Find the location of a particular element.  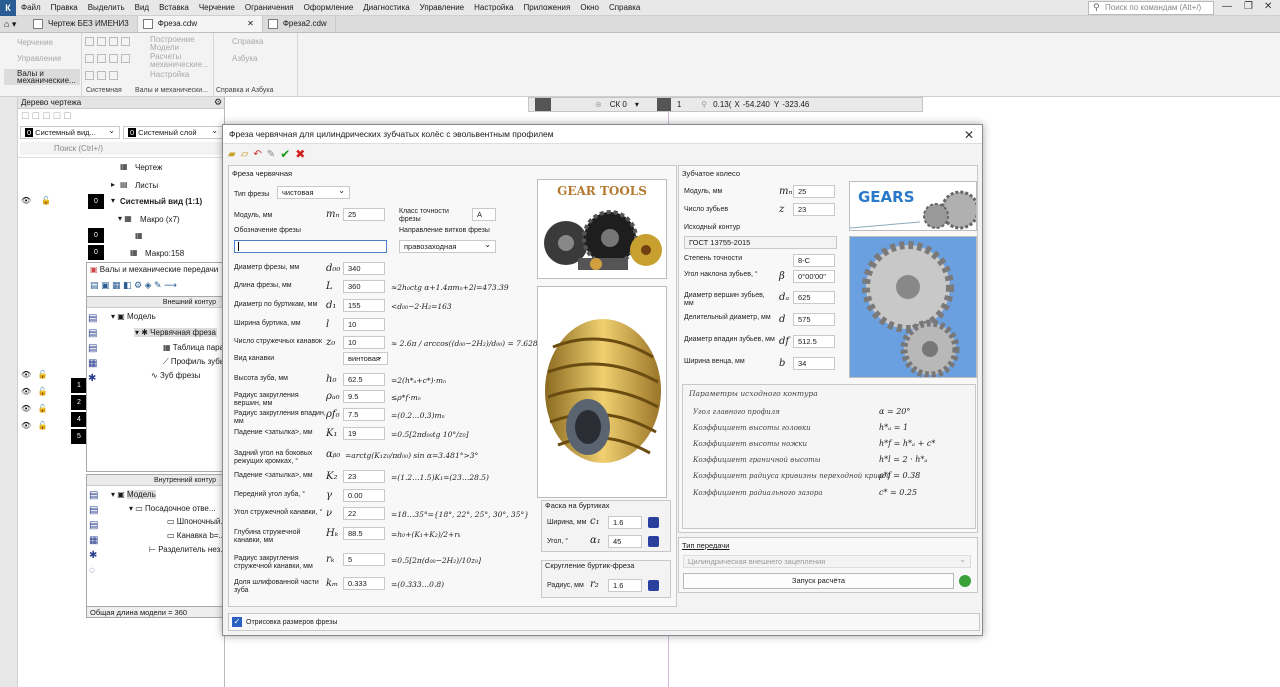

inner-side-icons: ▤ ▤ ▤ ▦ ✱ ◌ is located at coordinates (96, 533).